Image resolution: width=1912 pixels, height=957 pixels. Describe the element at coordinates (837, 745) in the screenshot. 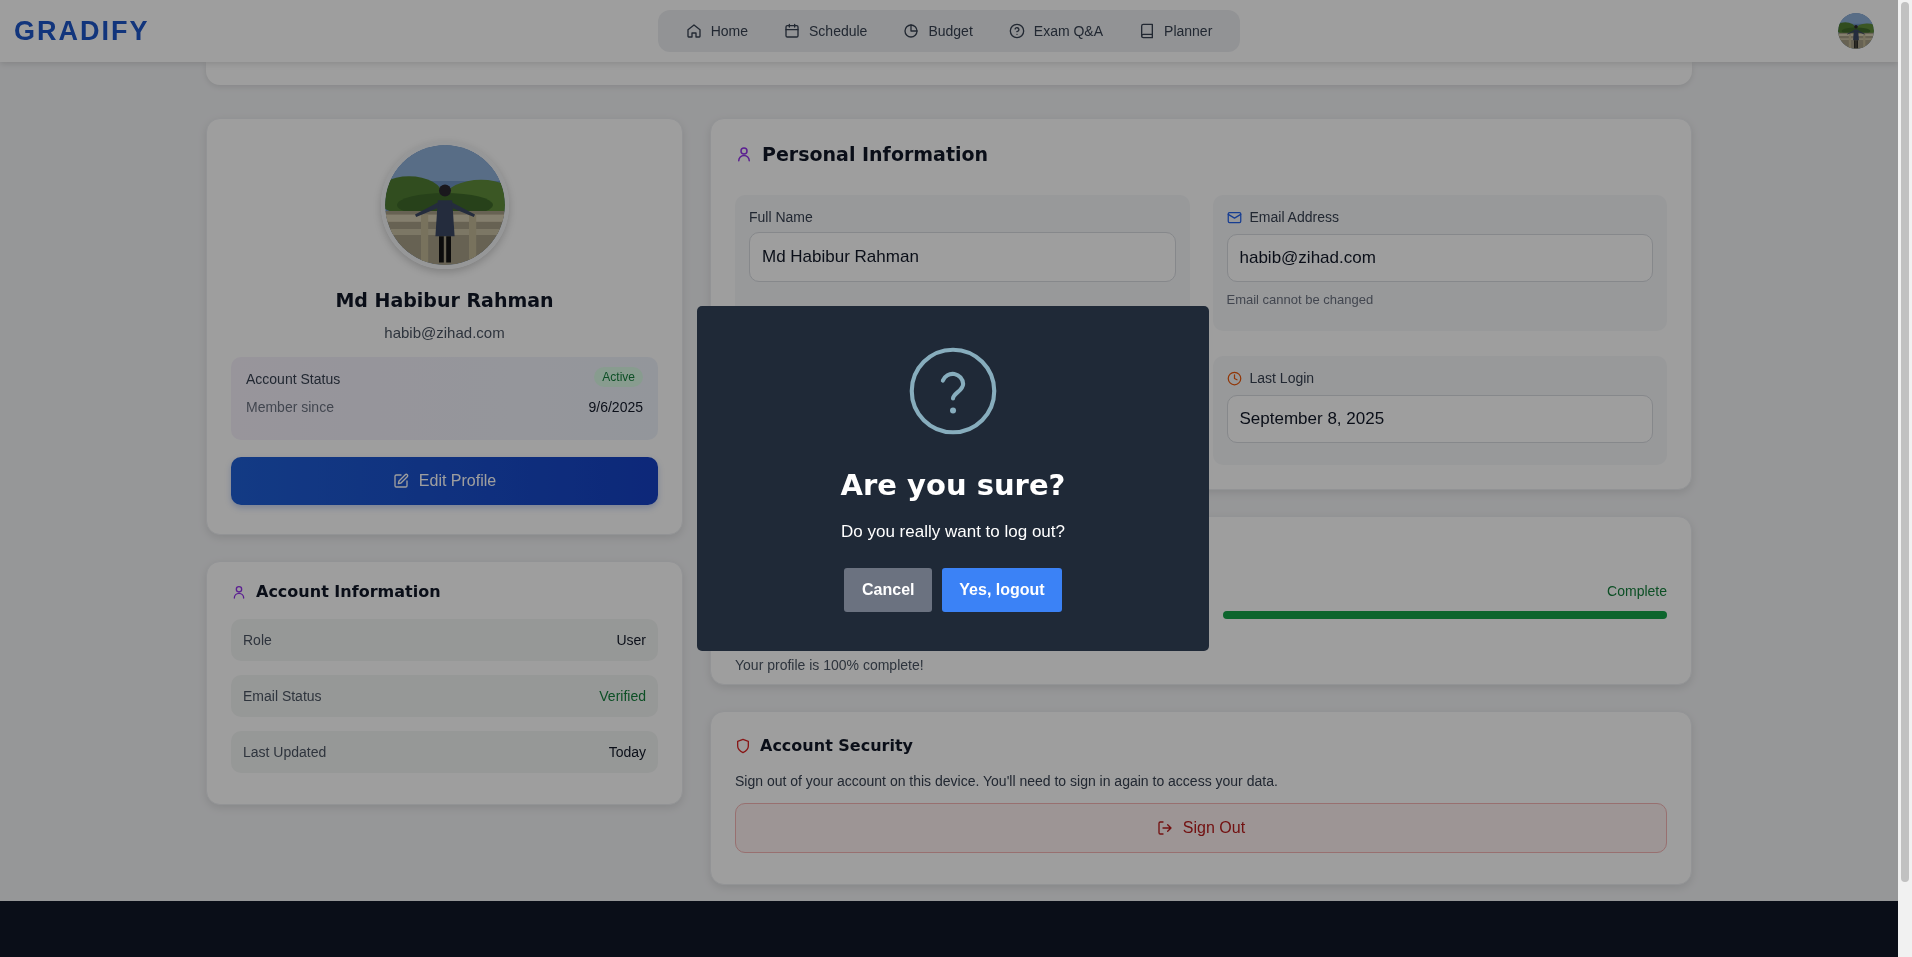

I see `section-title: Account Security` at that location.